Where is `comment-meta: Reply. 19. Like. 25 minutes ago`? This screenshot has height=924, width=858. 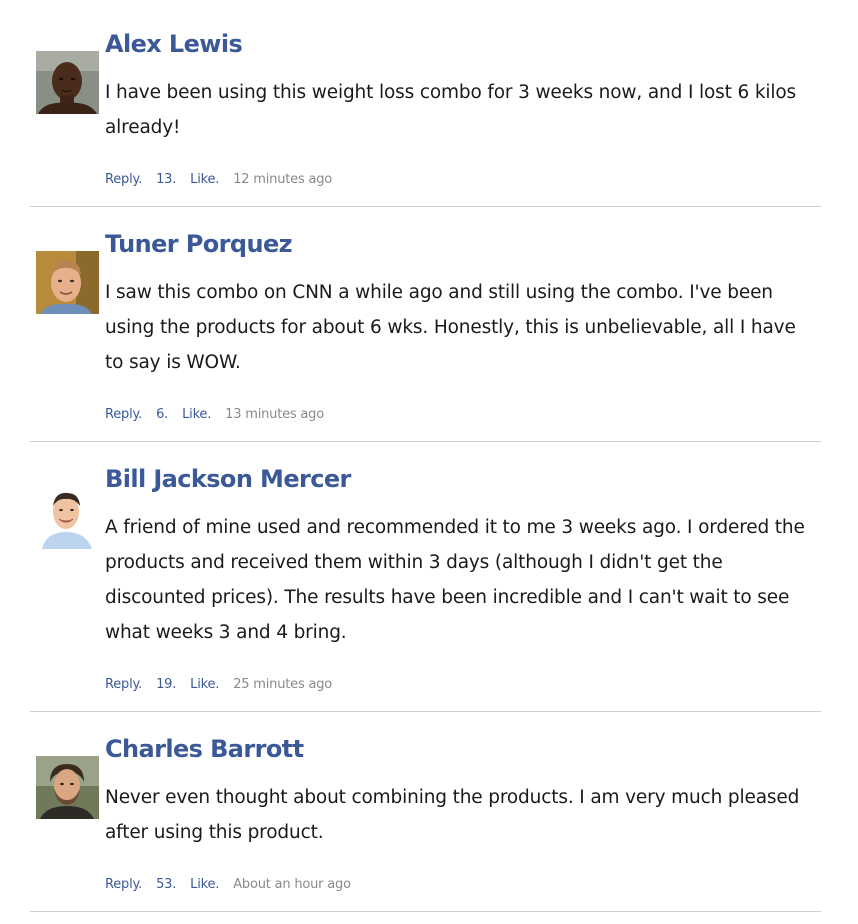
comment-meta: Reply. 19. Like. 25 minutes ago is located at coordinates (218, 684).